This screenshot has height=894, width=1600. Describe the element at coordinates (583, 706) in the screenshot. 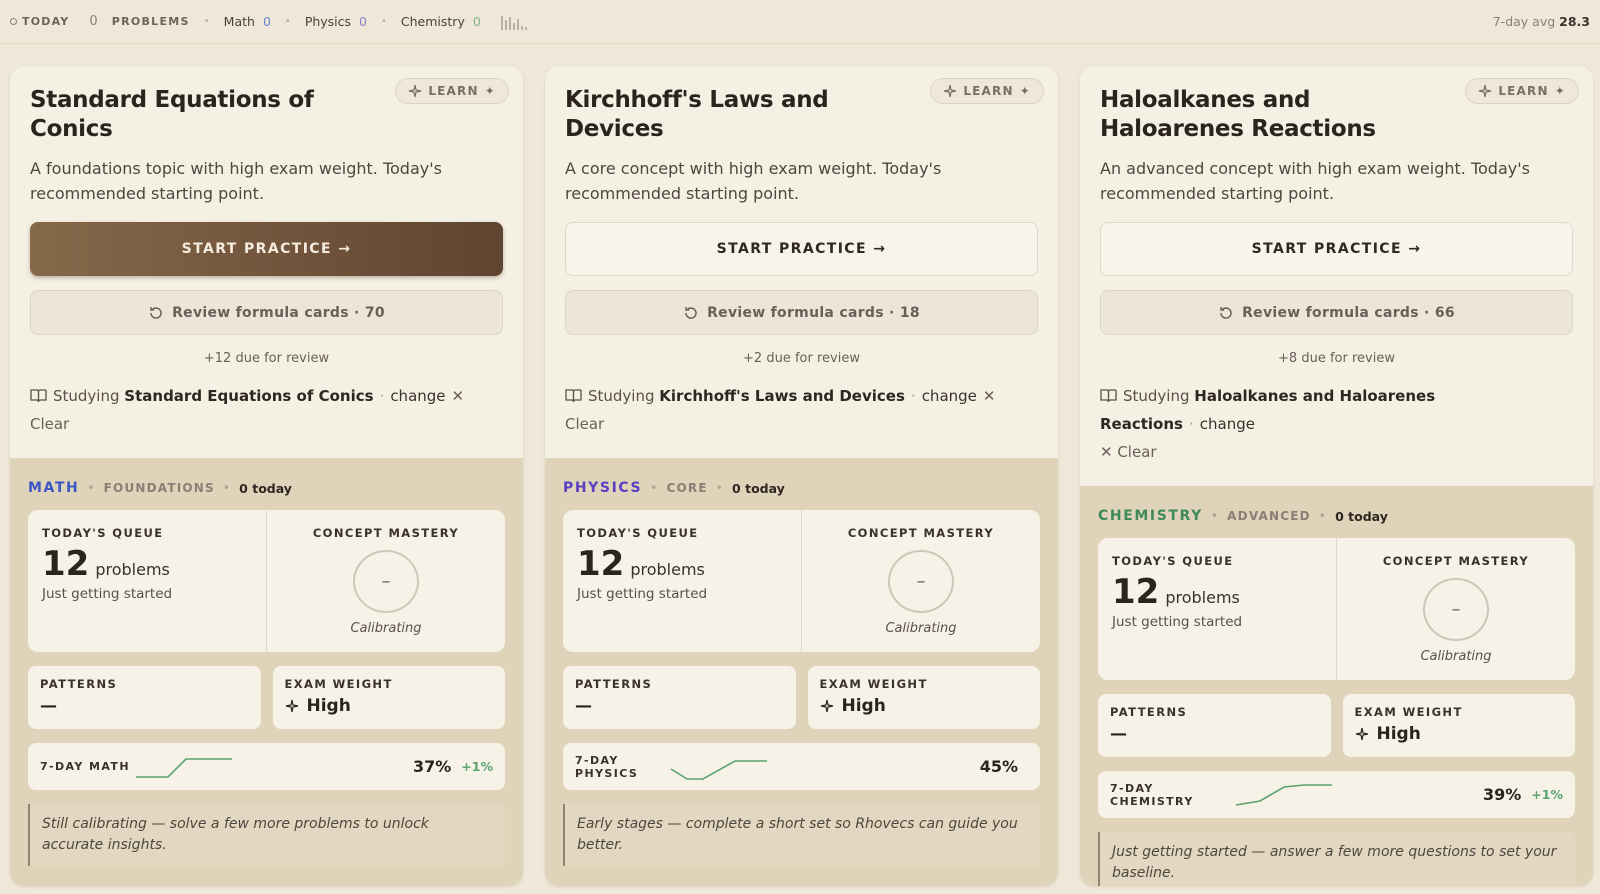

I see `patterns-value: —` at that location.